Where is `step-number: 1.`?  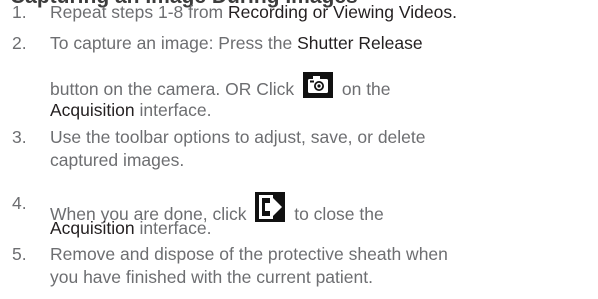 step-number: 1. is located at coordinates (19, 12).